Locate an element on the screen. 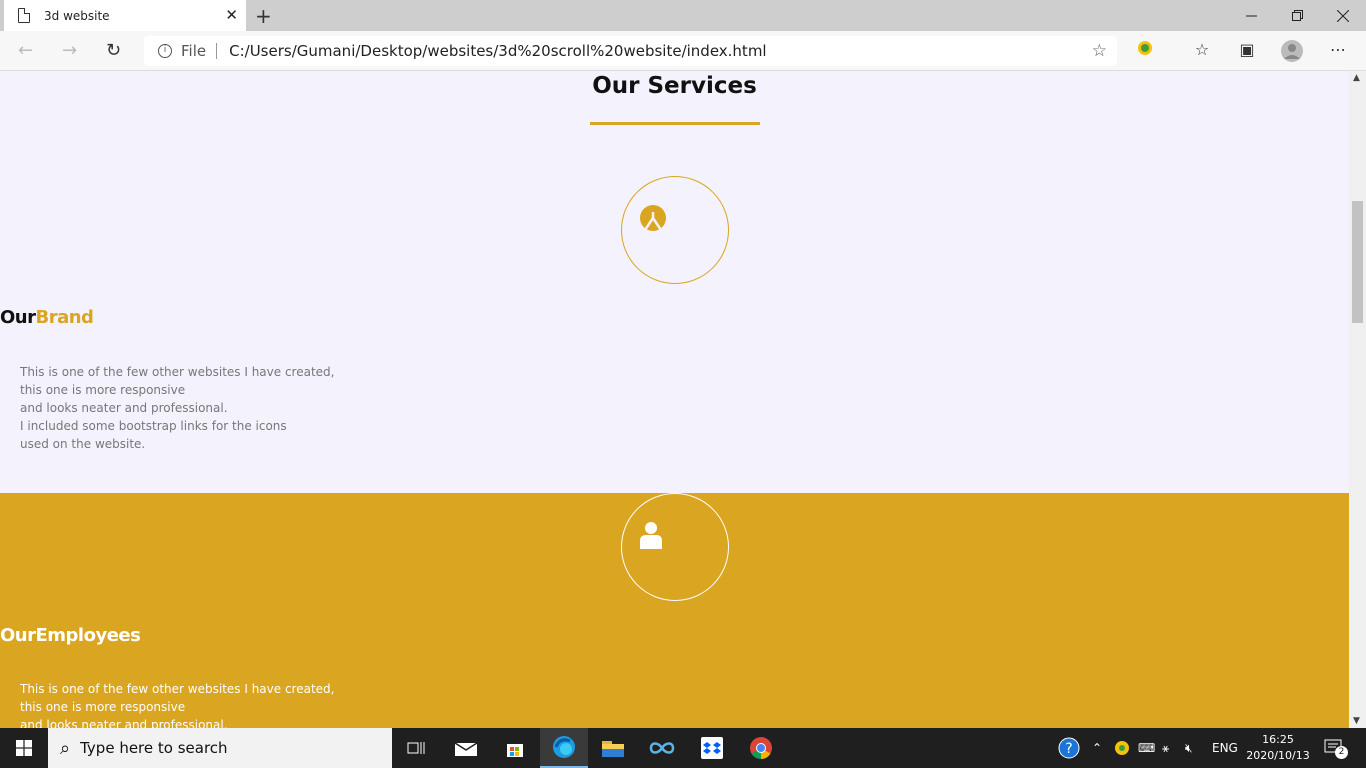 This screenshot has width=1366, height=768. mail-icon is located at coordinates (466, 748).